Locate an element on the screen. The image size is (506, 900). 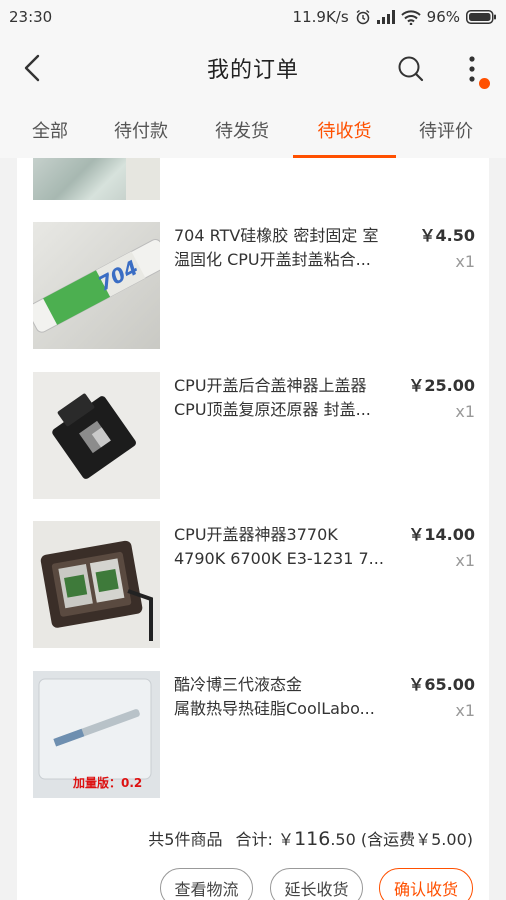
tab-all: 全部 is located at coordinates (50, 130).